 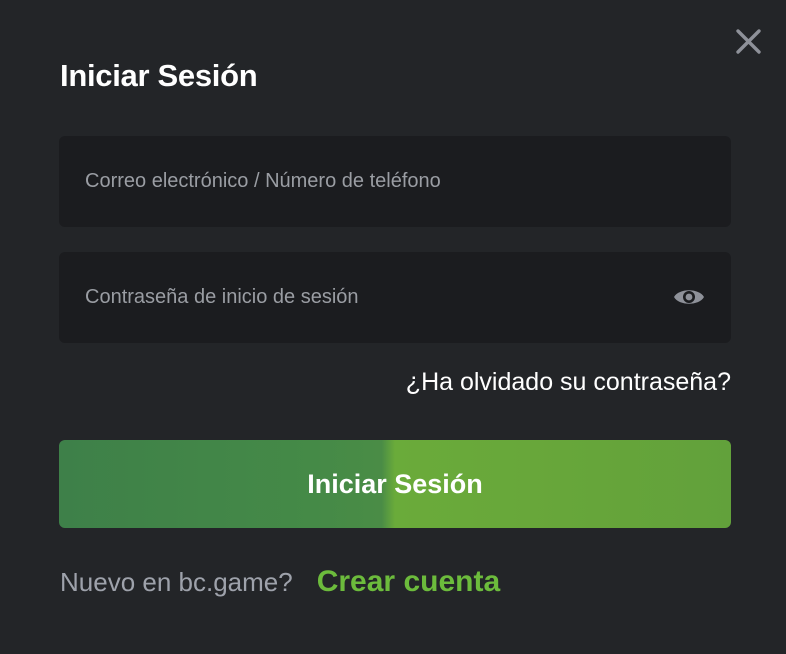 I want to click on login-submit-button: Iniciar Sesión, so click(x=395, y=484).